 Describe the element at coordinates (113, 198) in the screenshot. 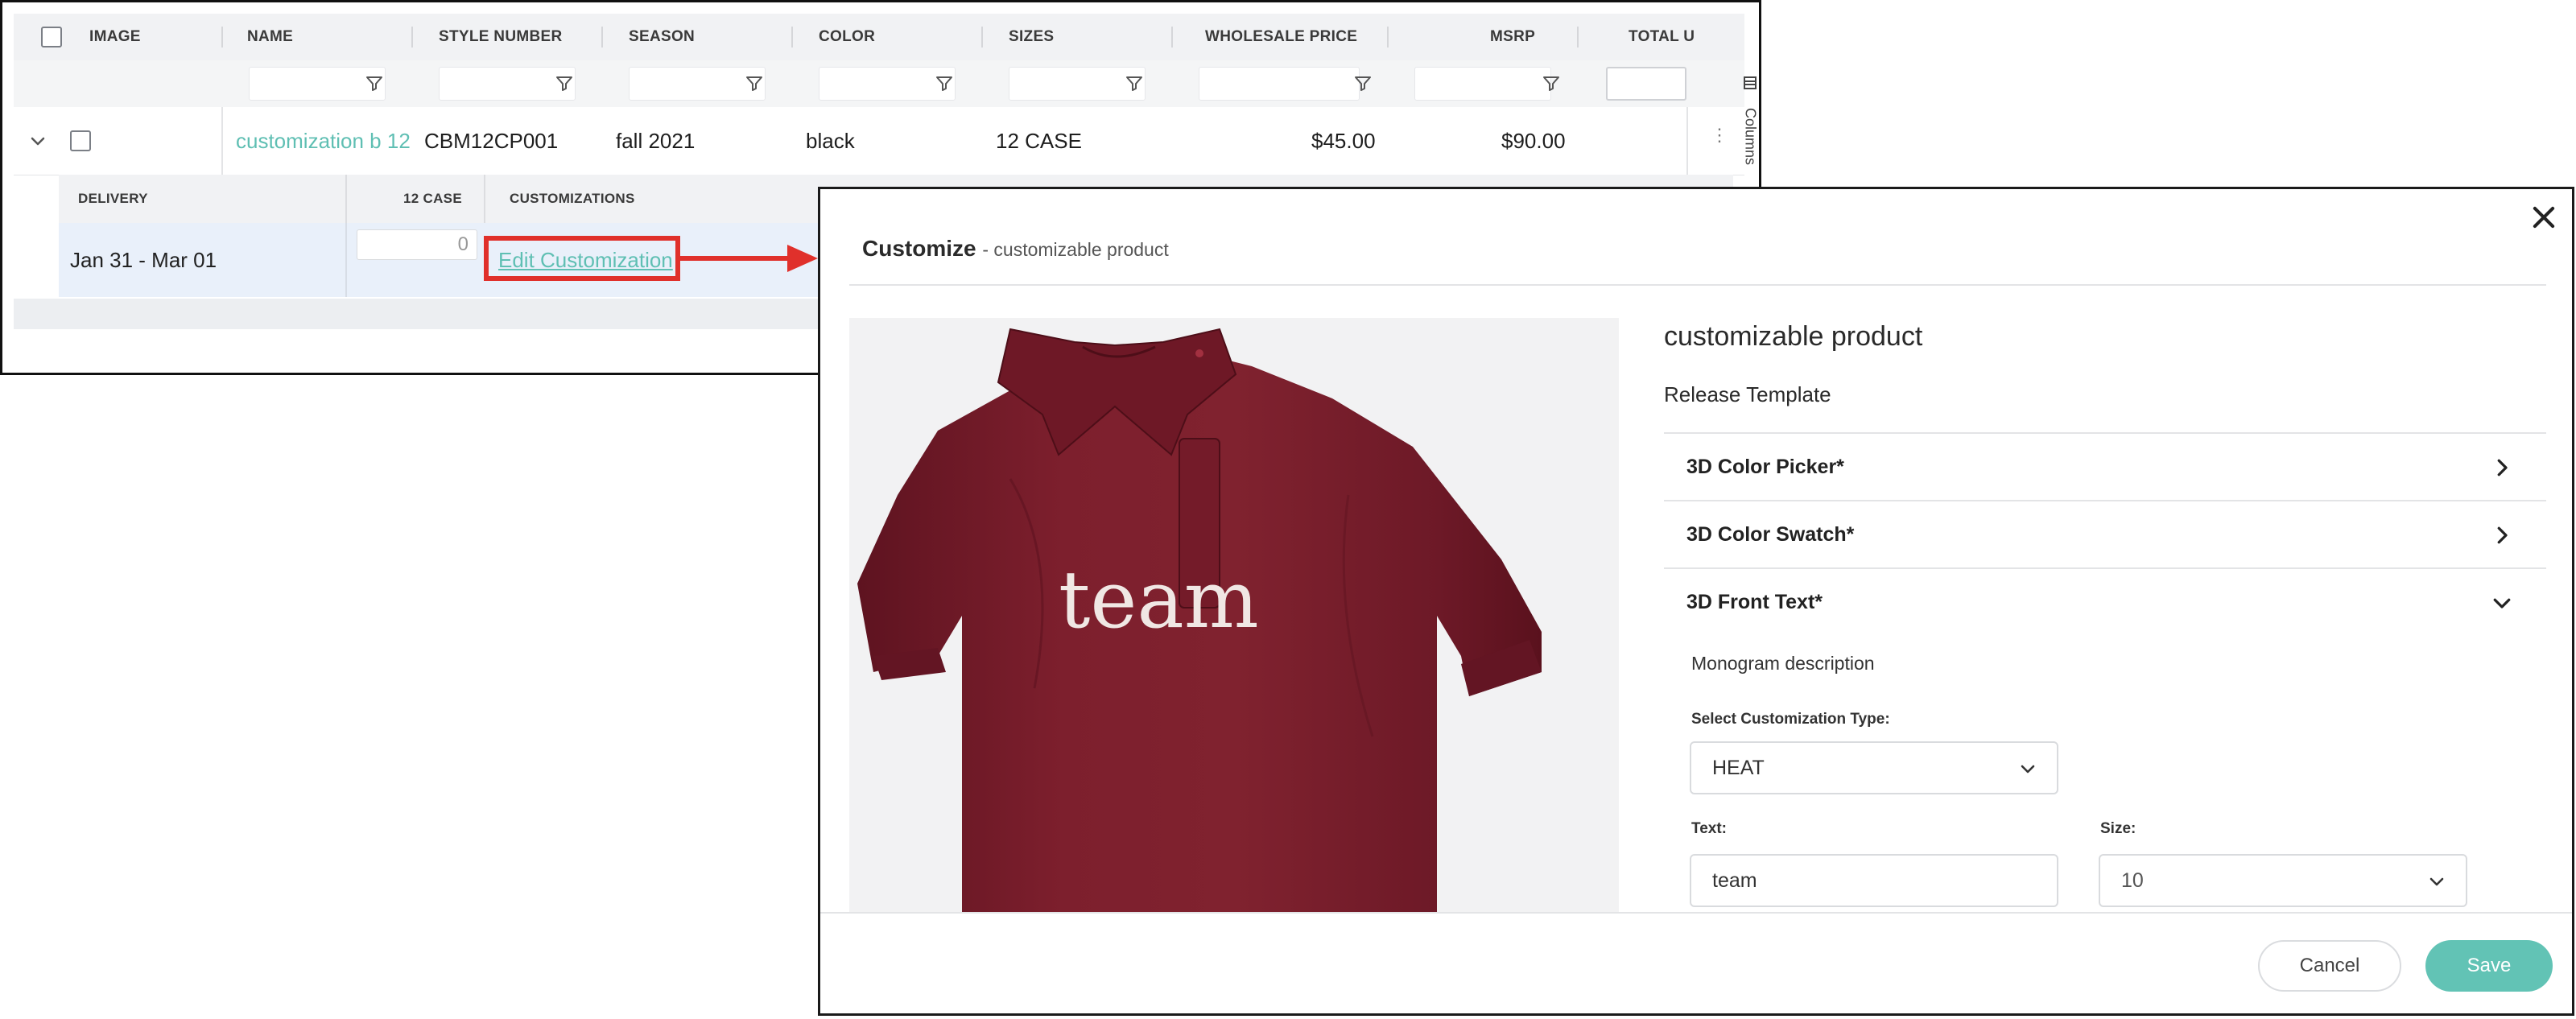

I see `subheader-delivery: DELIVERY` at that location.